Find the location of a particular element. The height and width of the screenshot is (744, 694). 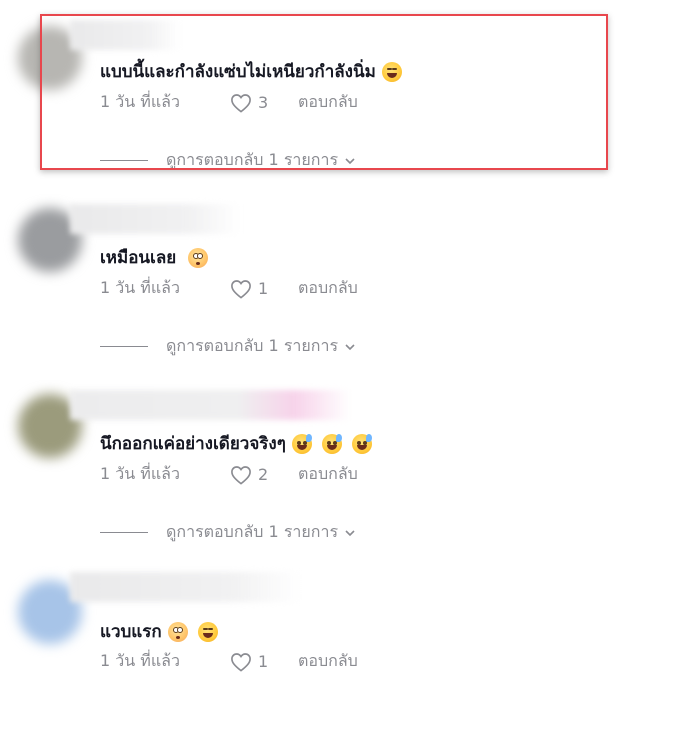

like-count: 2 is located at coordinates (263, 474).